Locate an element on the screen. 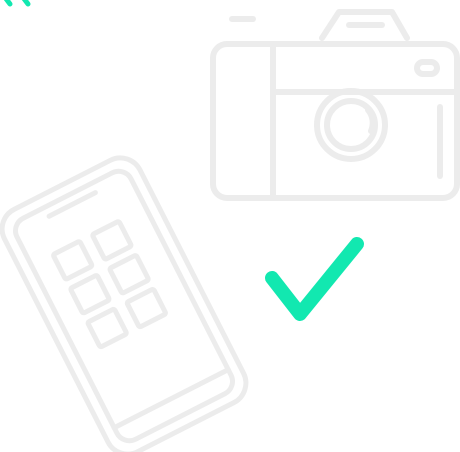 This screenshot has width=460, height=452. checkmark-icon is located at coordinates (314, 279).